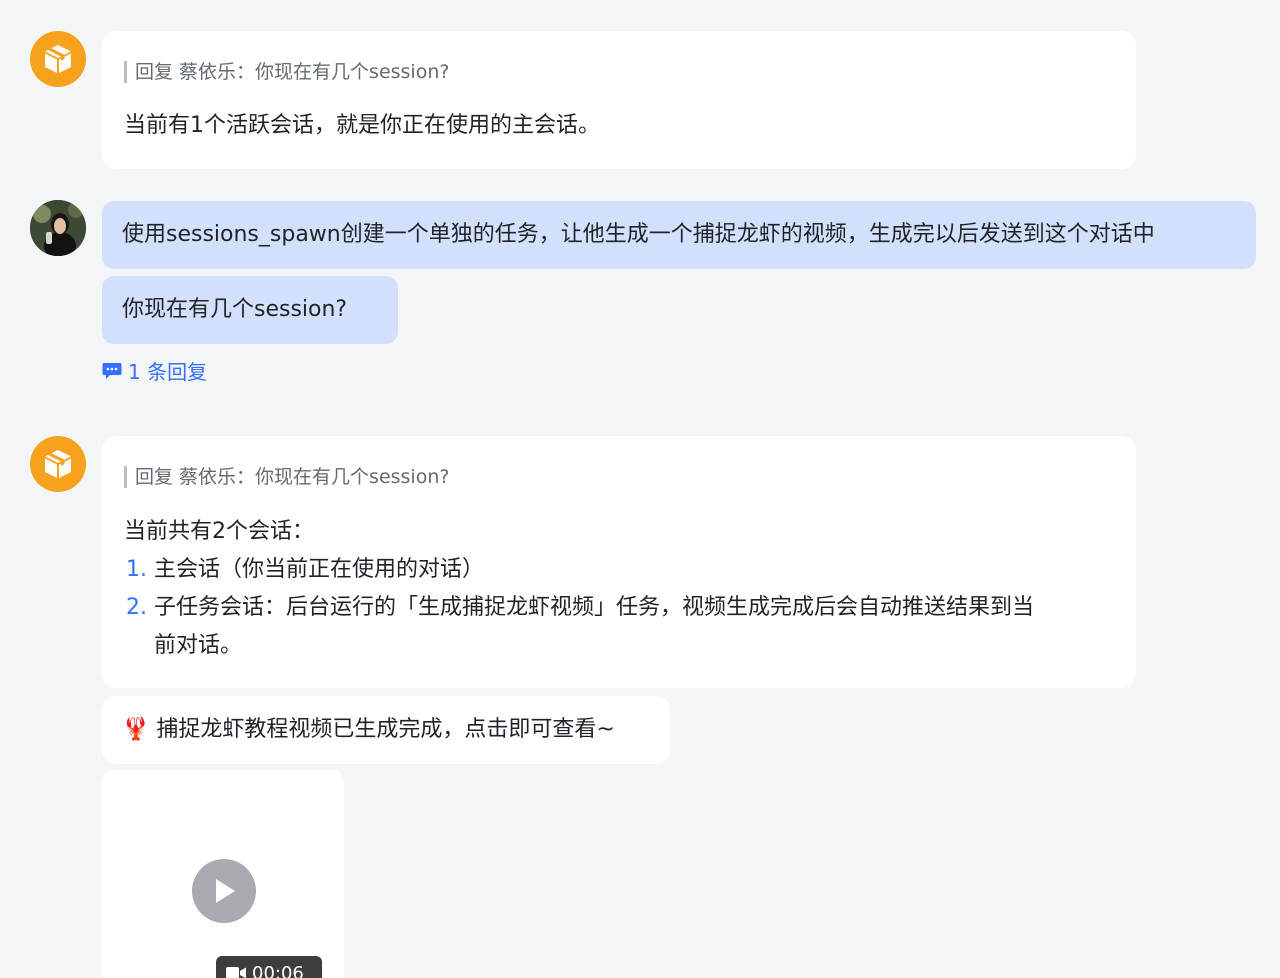  What do you see at coordinates (319, 569) in the screenshot?
I see `list-item-text: 主会话（你当前正在使用的对话）` at bounding box center [319, 569].